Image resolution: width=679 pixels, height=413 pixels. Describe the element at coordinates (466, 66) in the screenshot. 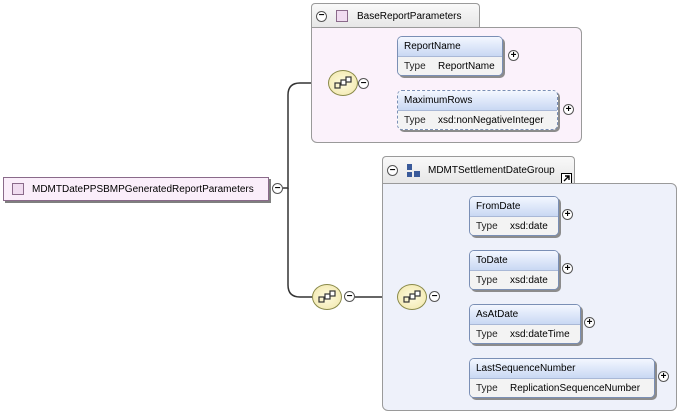

I see `type-value: ReportName` at that location.